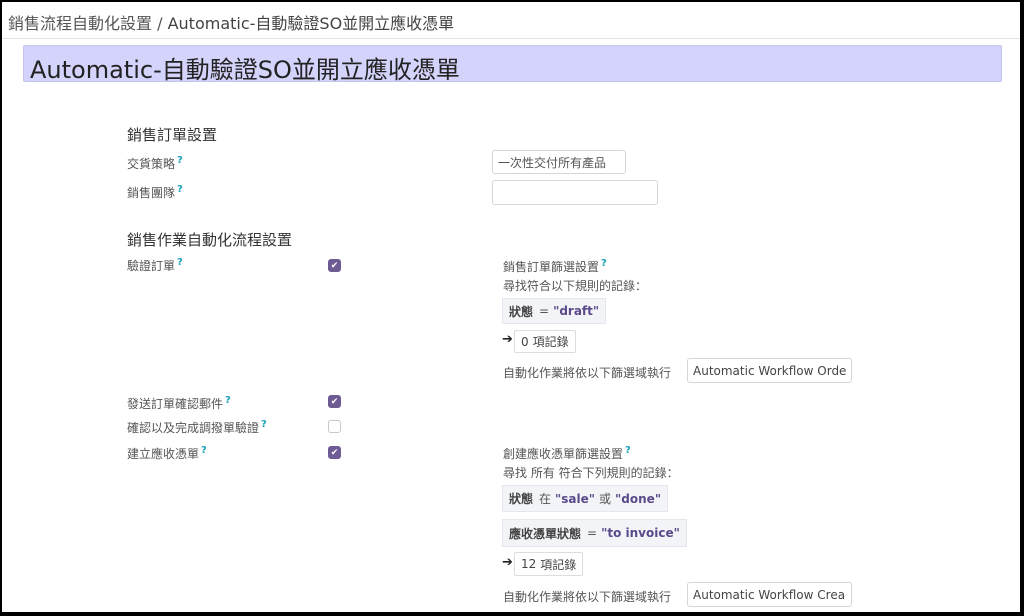  Describe the element at coordinates (585, 498) in the screenshot. I see `domain-rule-chip: 狀態在 "sale" 或 "done"` at that location.